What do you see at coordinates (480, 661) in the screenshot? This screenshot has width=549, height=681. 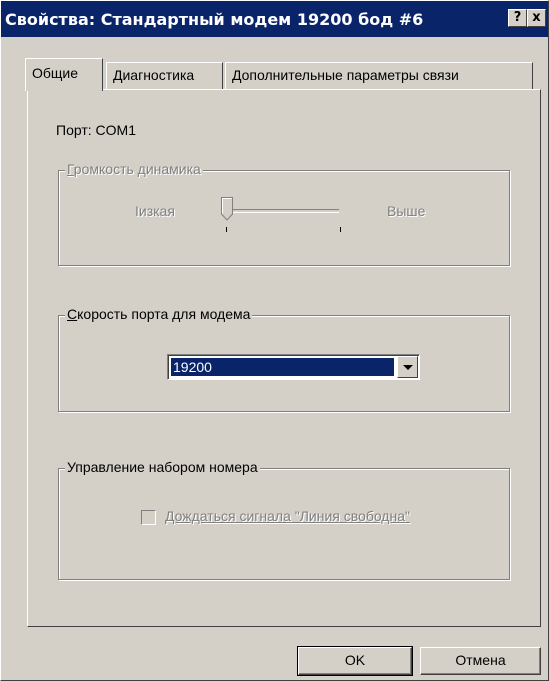 I see `cancel-button: Отмена` at bounding box center [480, 661].